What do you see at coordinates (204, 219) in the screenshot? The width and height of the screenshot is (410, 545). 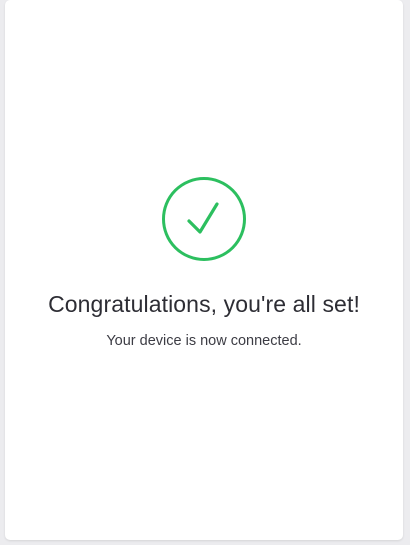 I see `checkmark-circle-icon` at bounding box center [204, 219].